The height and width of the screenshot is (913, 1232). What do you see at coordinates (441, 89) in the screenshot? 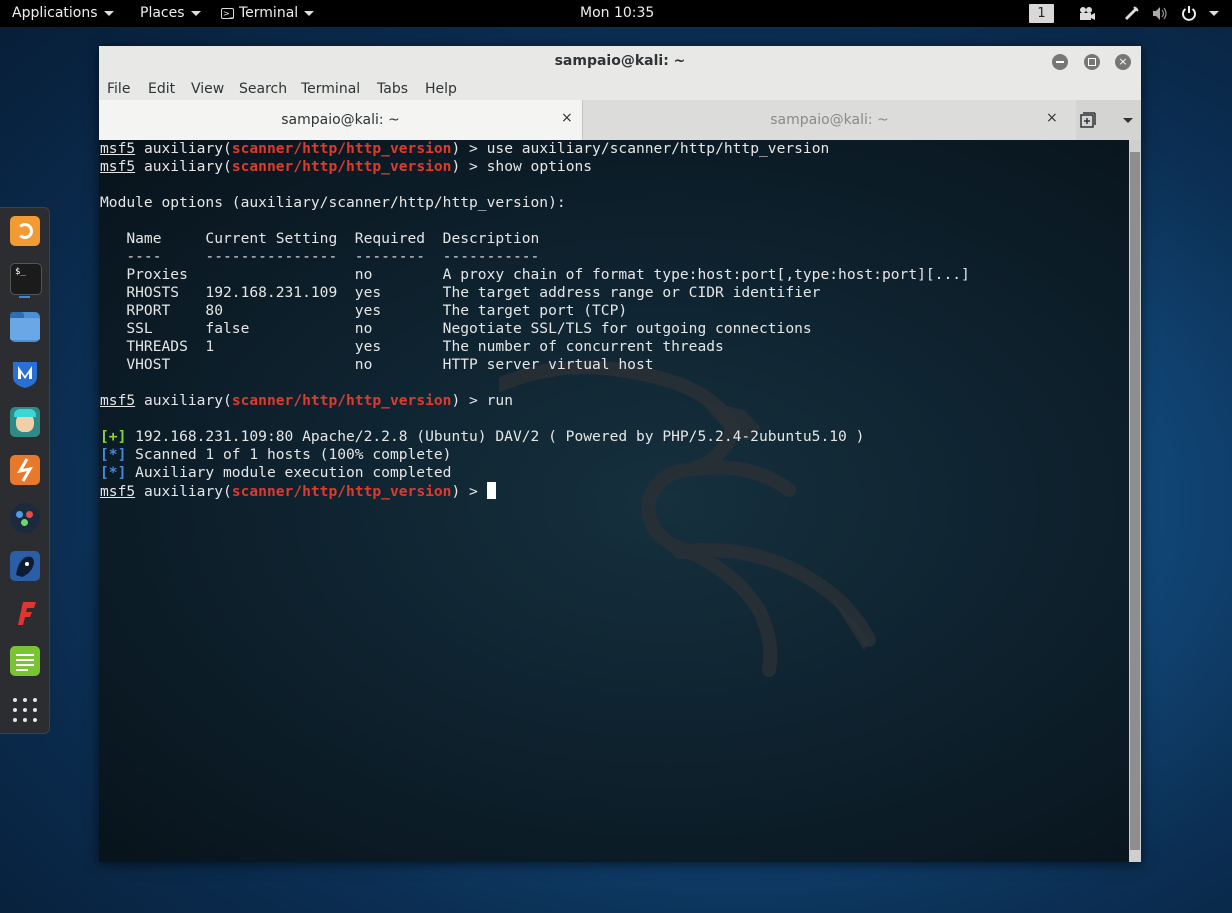
I see `menu-help: Help` at bounding box center [441, 89].